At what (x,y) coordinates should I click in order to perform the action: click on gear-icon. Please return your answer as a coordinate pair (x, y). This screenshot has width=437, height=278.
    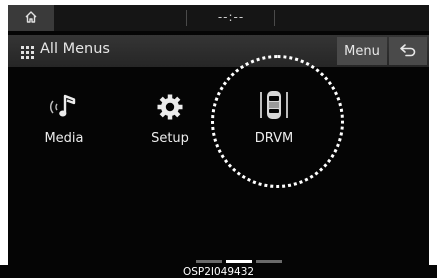
    Looking at the image, I should click on (170, 105).